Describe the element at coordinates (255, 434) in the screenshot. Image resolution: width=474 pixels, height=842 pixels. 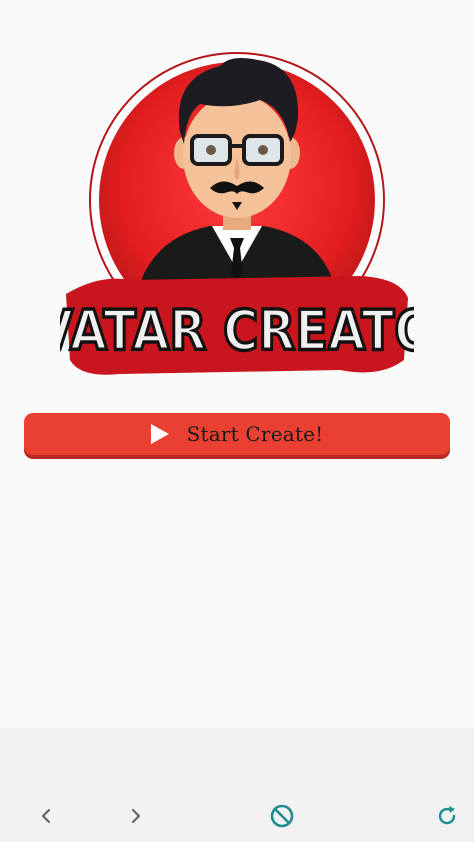
I see `start-create-label: Start Create!` at that location.